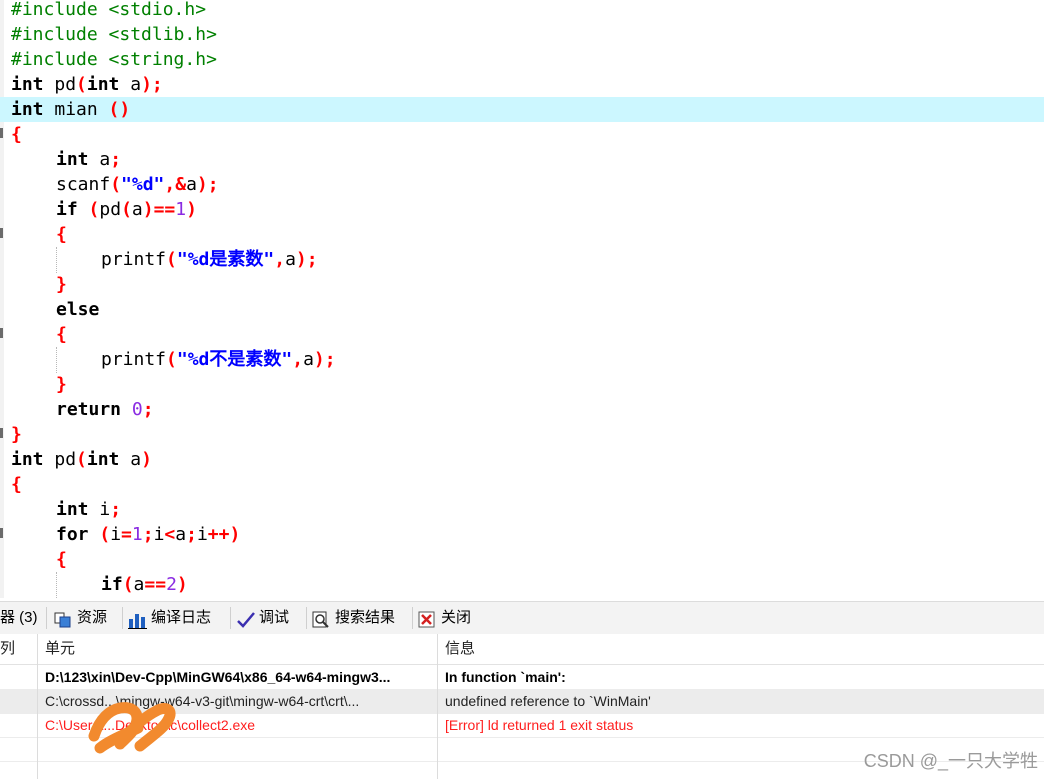 The width and height of the screenshot is (1044, 779). What do you see at coordinates (224, 534) in the screenshot?
I see `code-token: ++)` at bounding box center [224, 534].